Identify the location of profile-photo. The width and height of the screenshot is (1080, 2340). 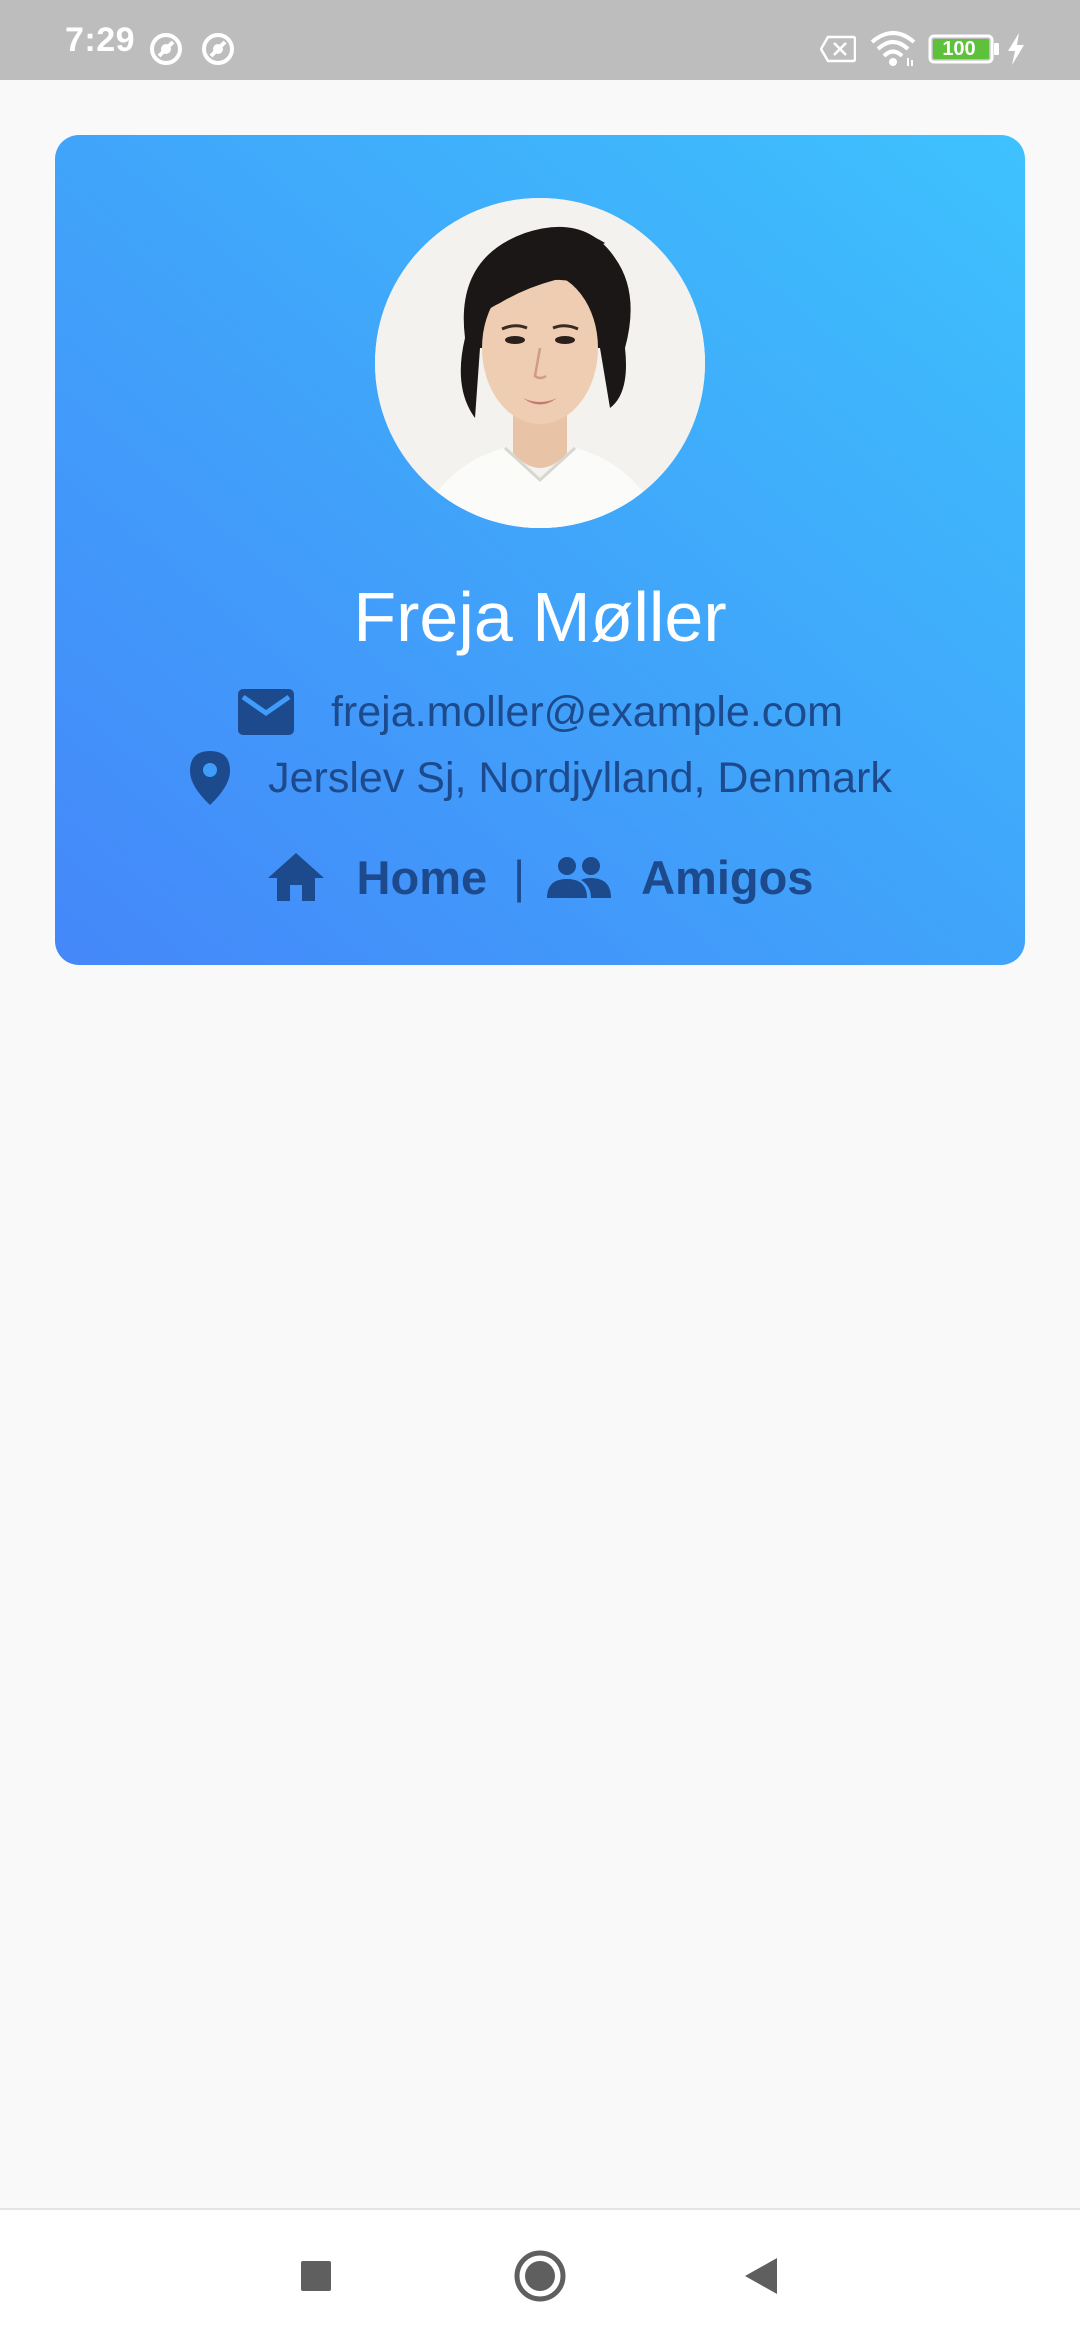
(540, 363).